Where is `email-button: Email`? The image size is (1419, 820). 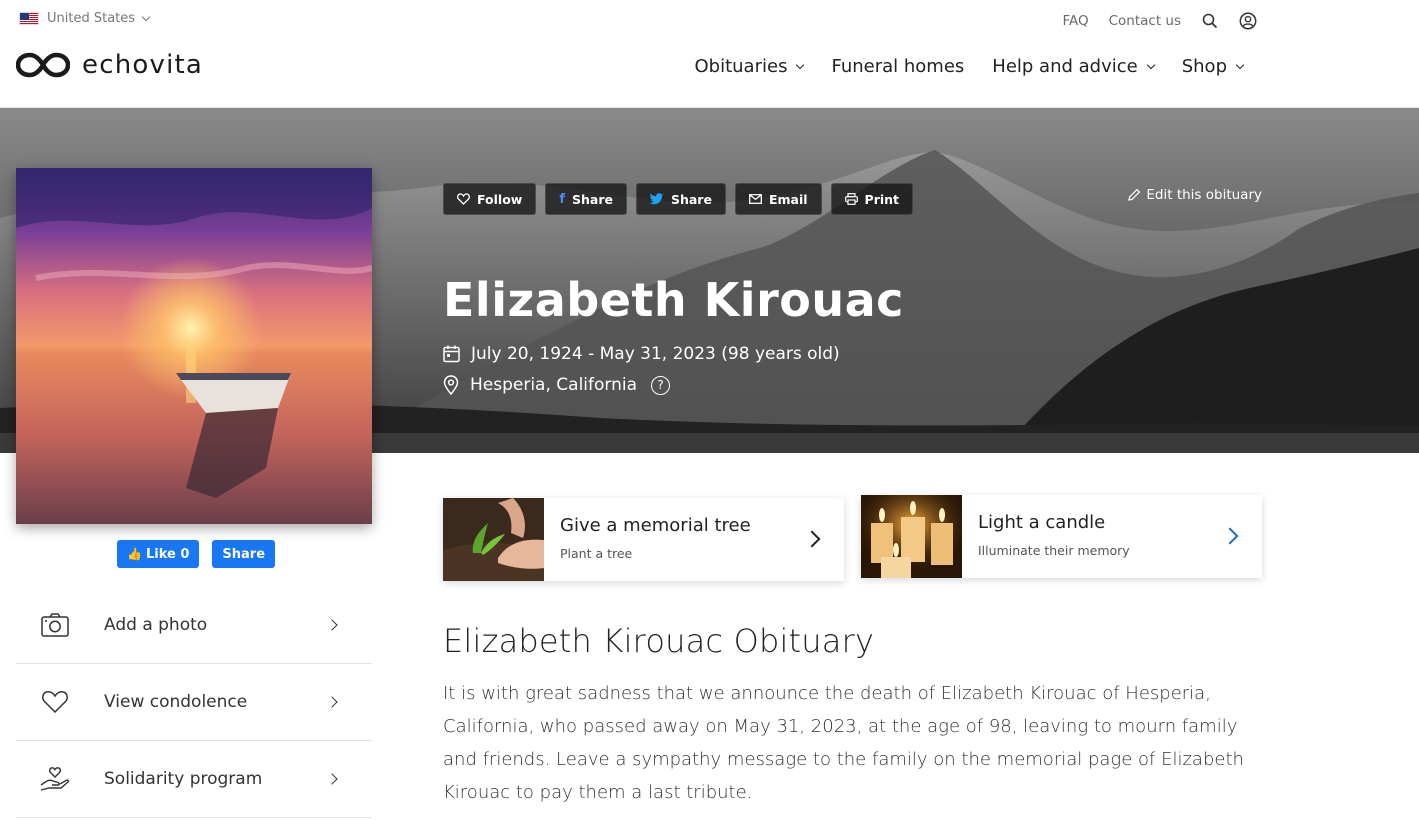
email-button: Email is located at coordinates (778, 199).